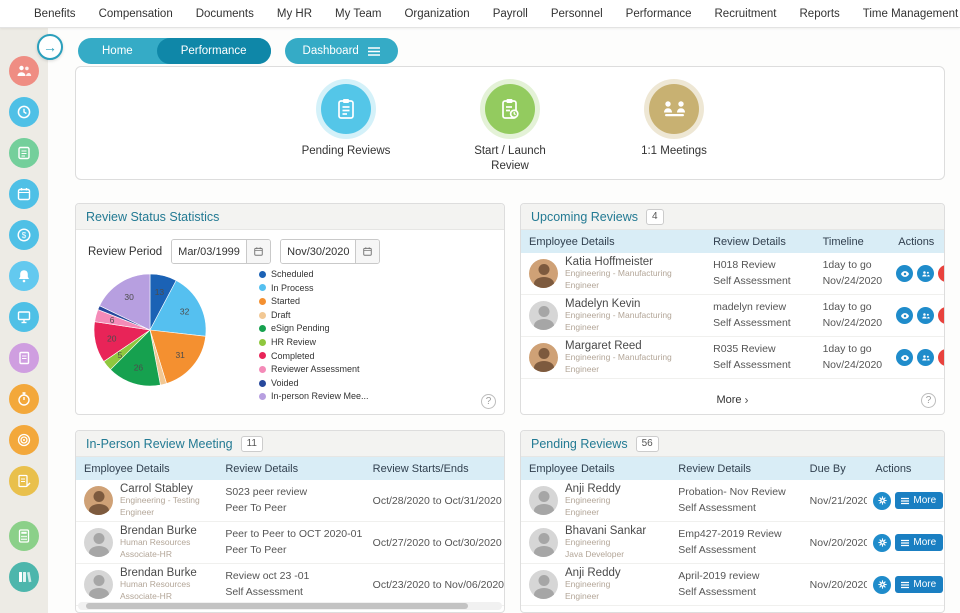 The width and height of the screenshot is (960, 613). Describe the element at coordinates (341, 51) in the screenshot. I see `tab-dashboard: Dashboard` at that location.